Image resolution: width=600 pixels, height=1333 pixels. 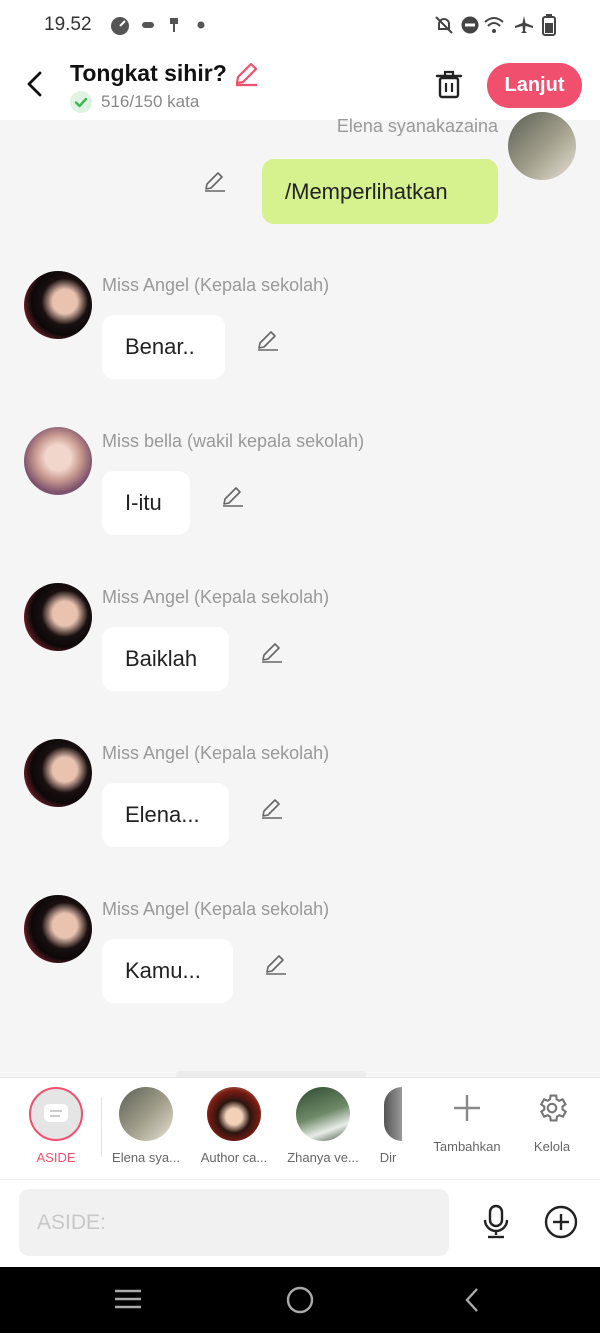 What do you see at coordinates (444, 25) in the screenshot?
I see `mute-bell-icon` at bounding box center [444, 25].